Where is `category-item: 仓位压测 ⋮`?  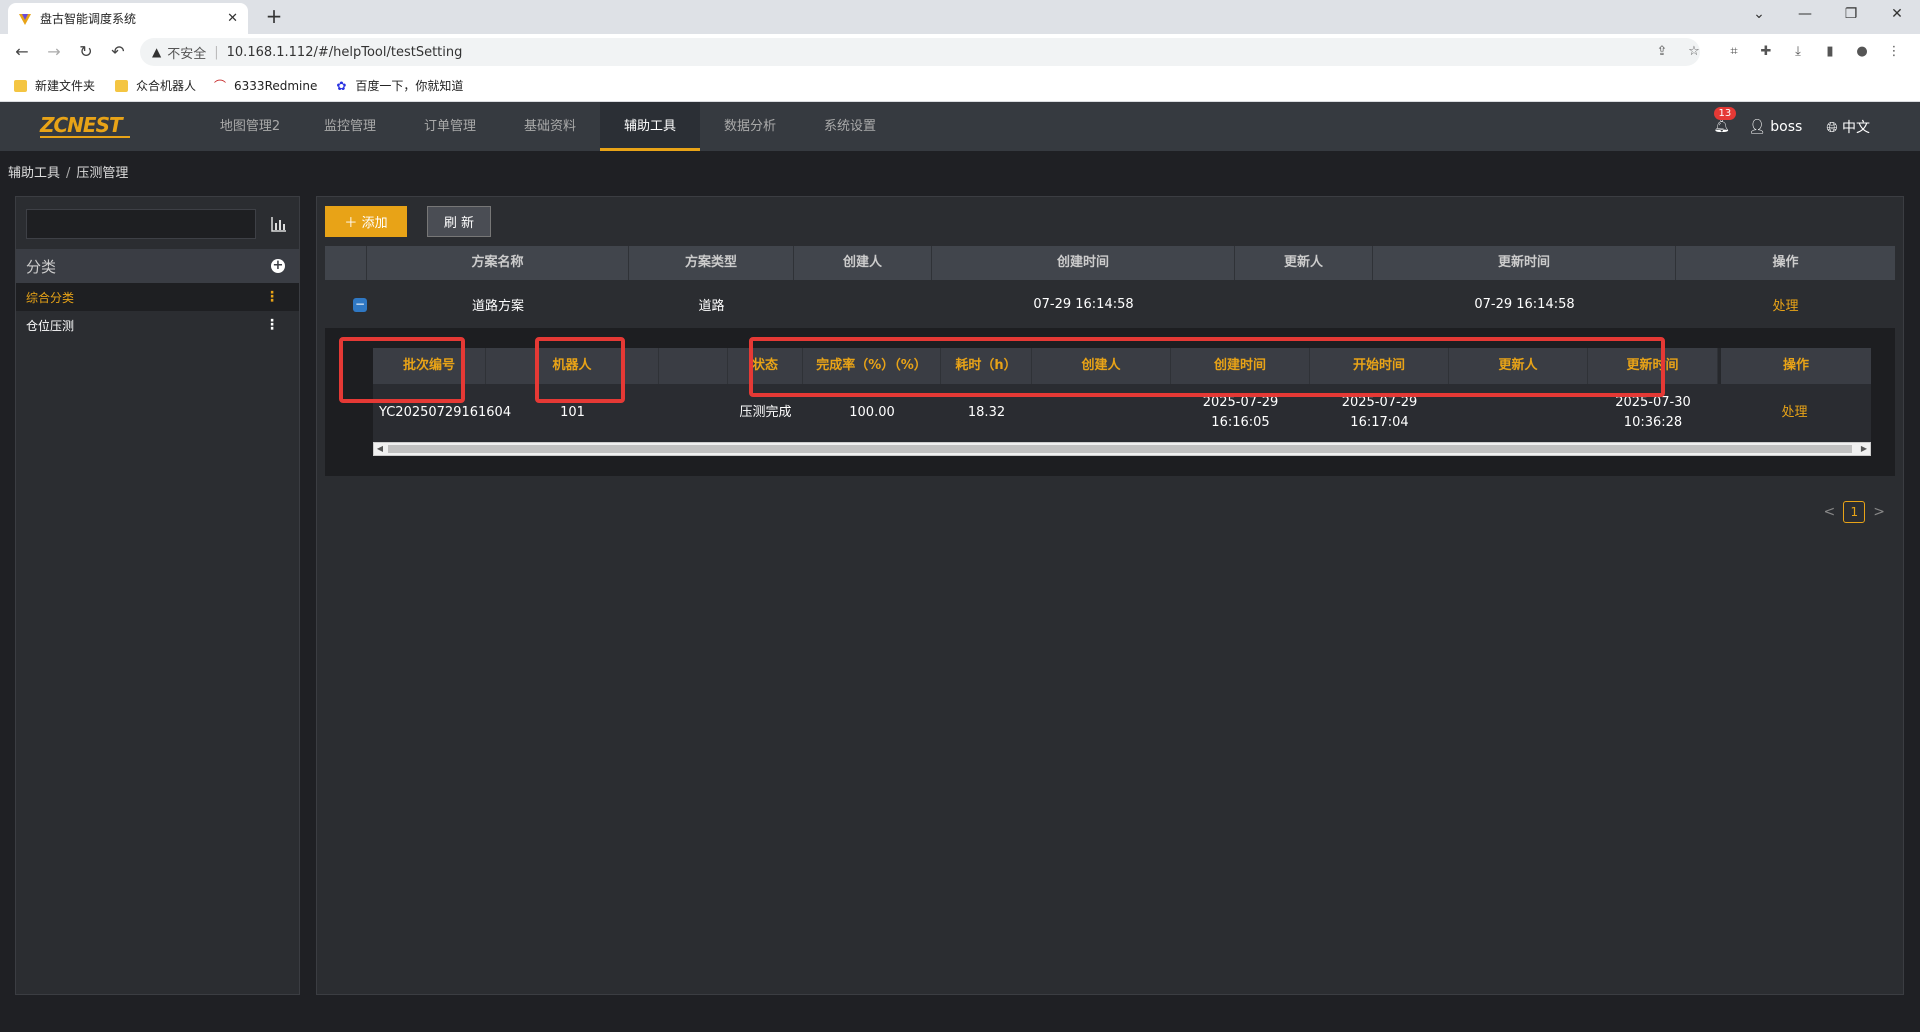
category-item: 仓位压测 ⋮ is located at coordinates (157, 325).